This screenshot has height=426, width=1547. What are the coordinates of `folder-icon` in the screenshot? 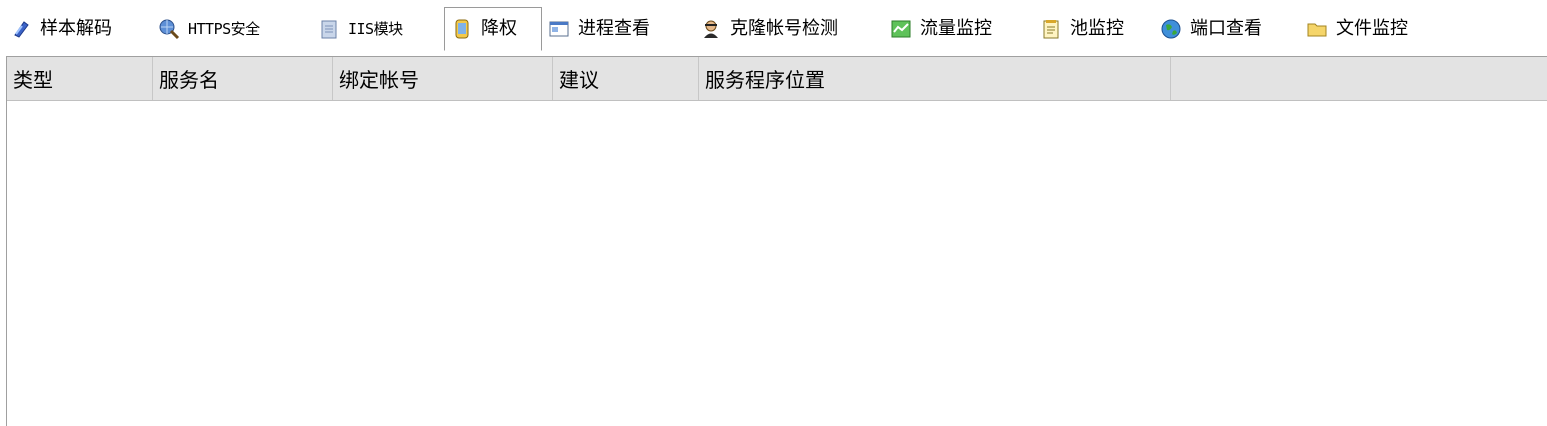 It's located at (1317, 29).